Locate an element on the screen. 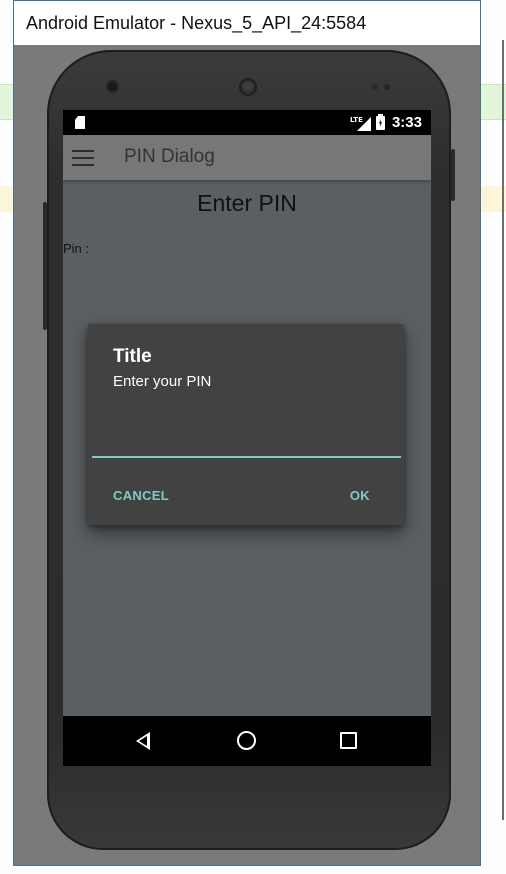 The width and height of the screenshot is (506, 874). emulator-window-title: Android Emulator - Nexus_5_API_24:5584 is located at coordinates (196, 22).